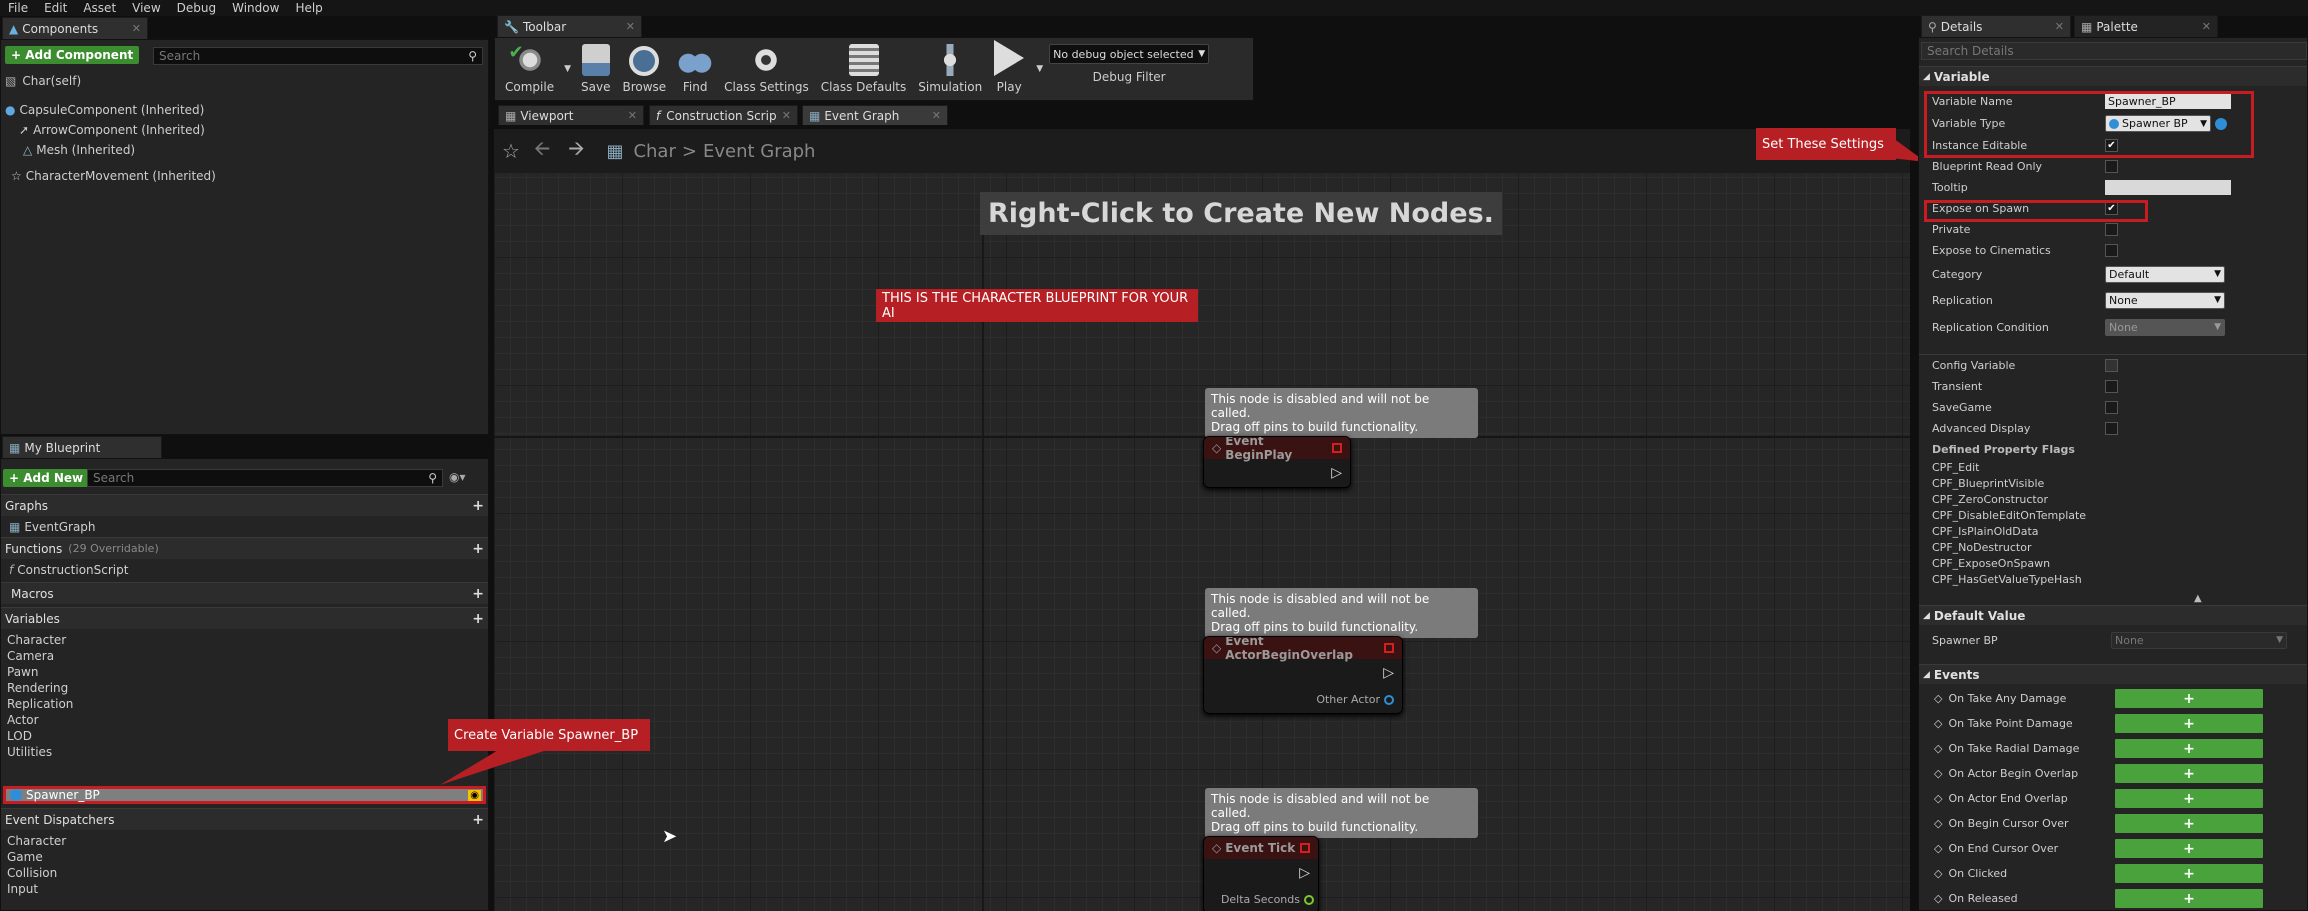  Describe the element at coordinates (2165, 274) in the screenshot. I see `category-select: Default ▼` at that location.